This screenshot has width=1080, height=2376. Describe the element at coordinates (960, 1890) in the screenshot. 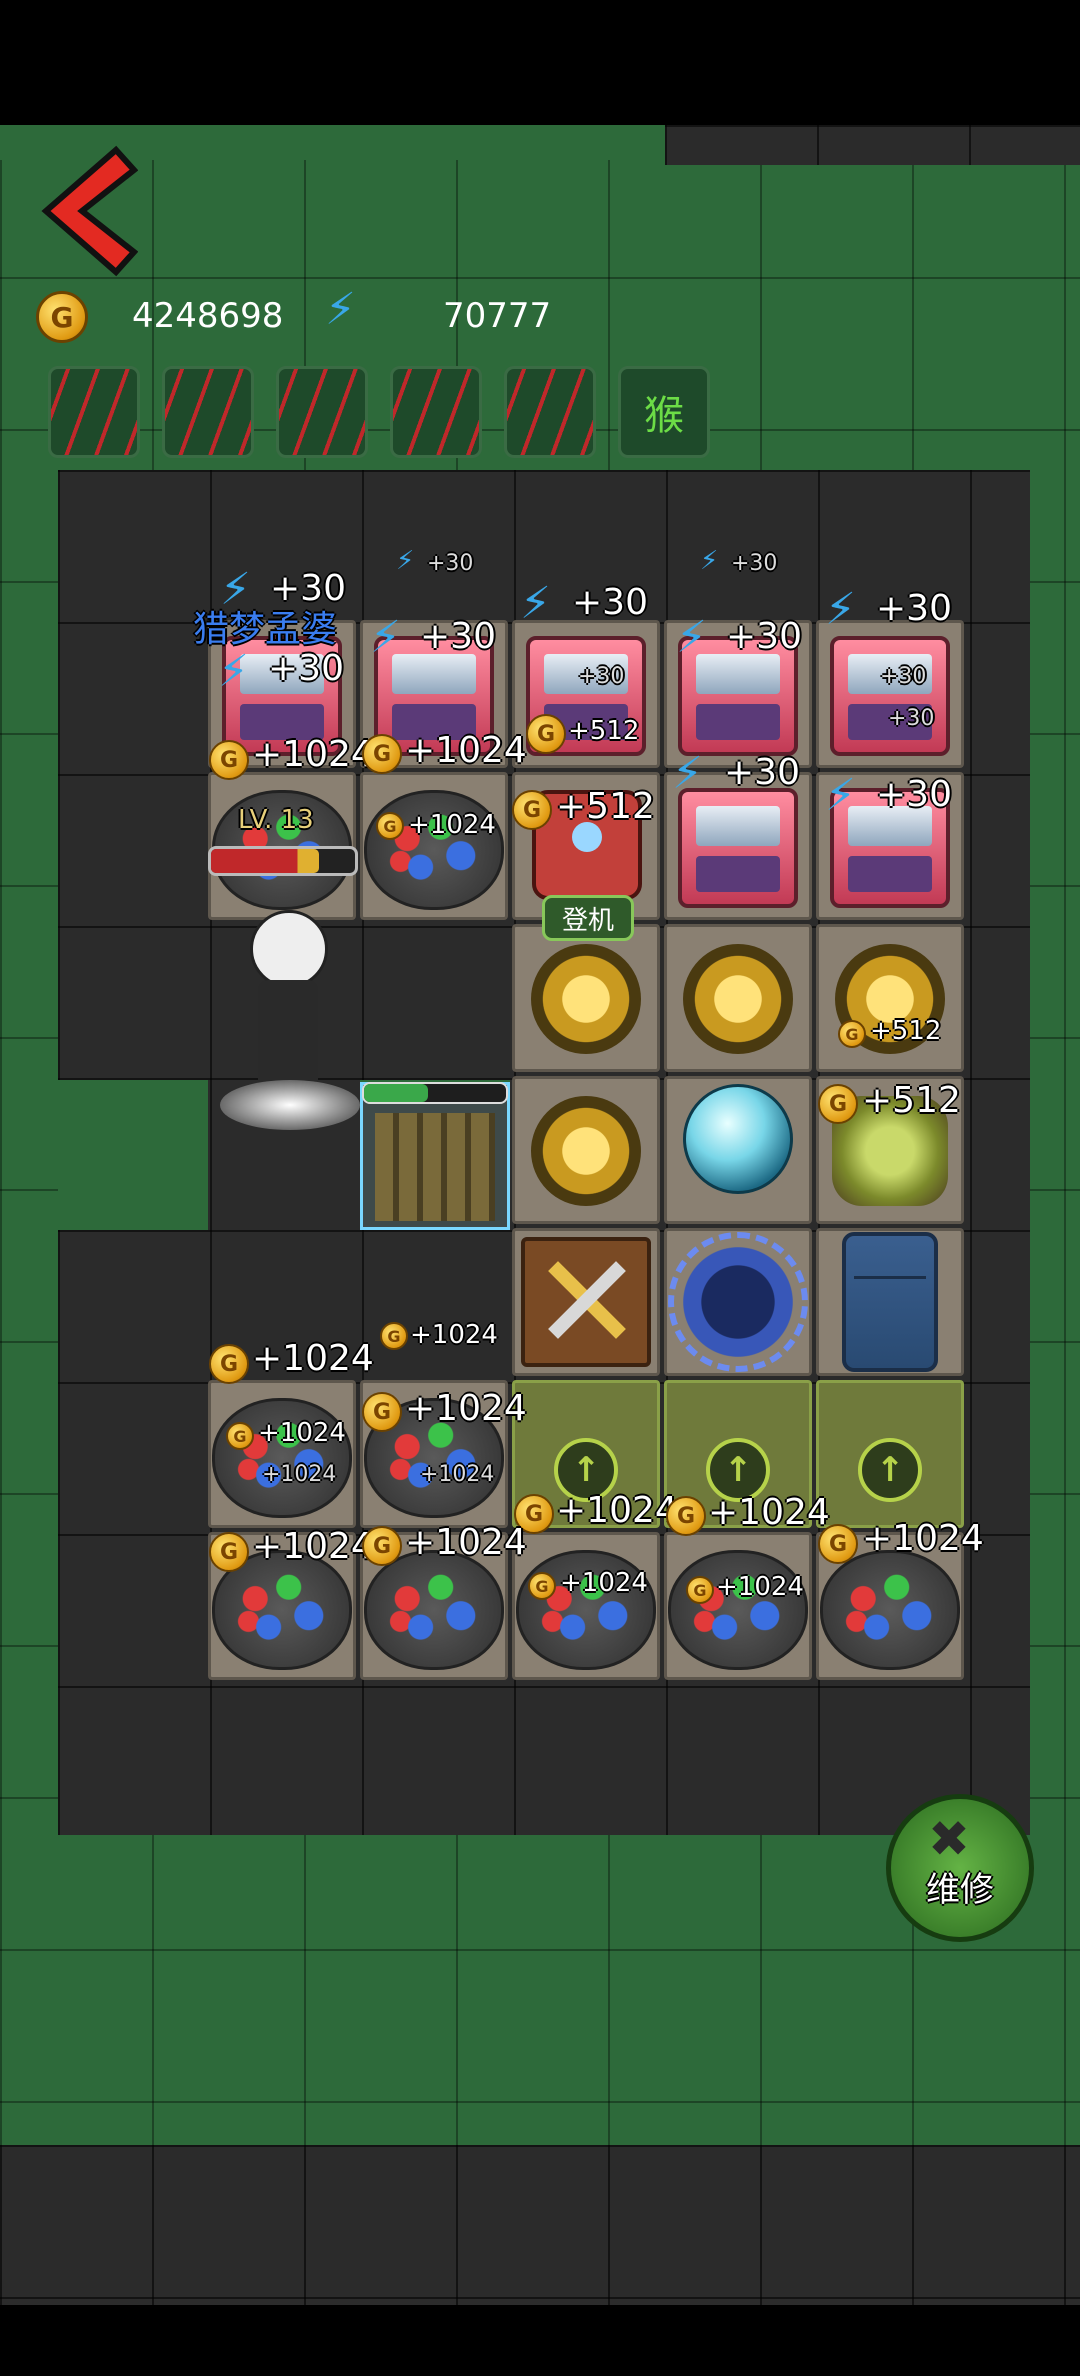

I see `repair-label: 维修` at that location.